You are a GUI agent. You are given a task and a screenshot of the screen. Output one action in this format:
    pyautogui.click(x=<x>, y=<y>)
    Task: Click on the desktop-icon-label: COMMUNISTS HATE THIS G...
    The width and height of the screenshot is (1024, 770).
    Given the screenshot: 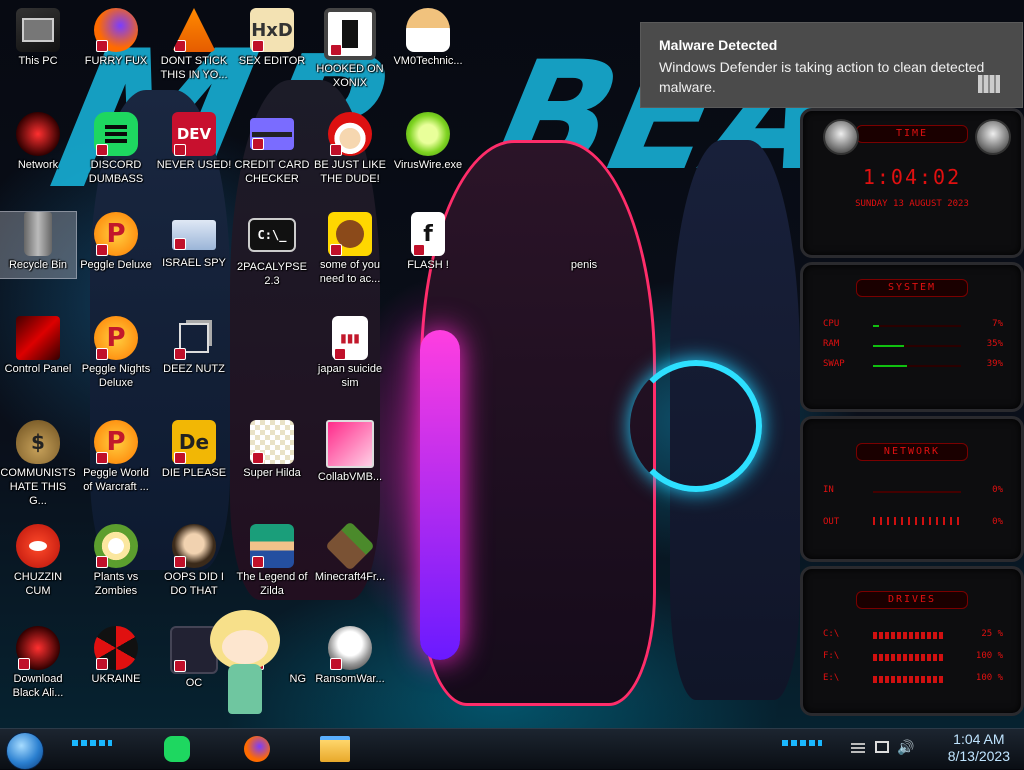 What is the action you would take?
    pyautogui.click(x=38, y=487)
    